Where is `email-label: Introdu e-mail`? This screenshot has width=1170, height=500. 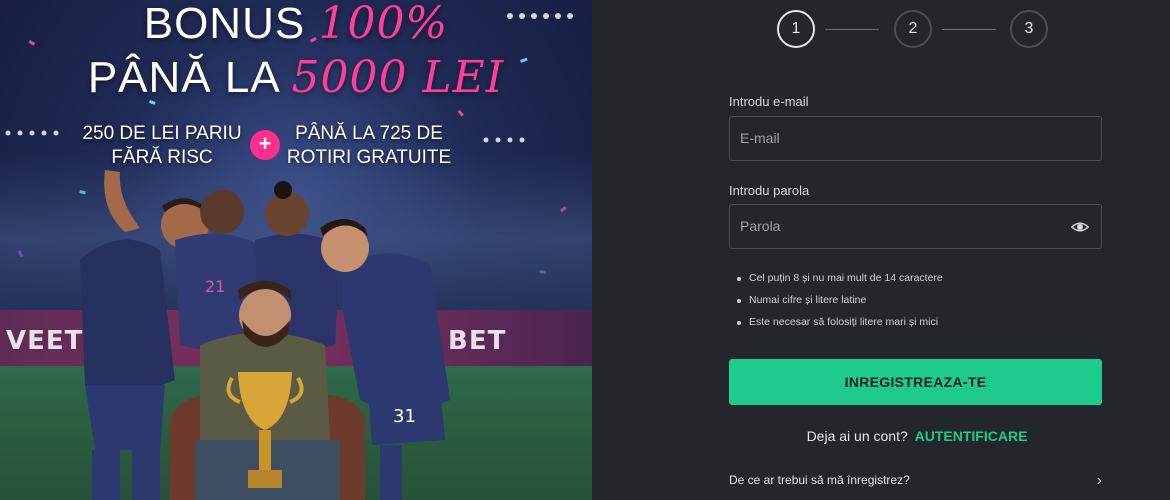
email-label: Introdu e-mail is located at coordinates (769, 101).